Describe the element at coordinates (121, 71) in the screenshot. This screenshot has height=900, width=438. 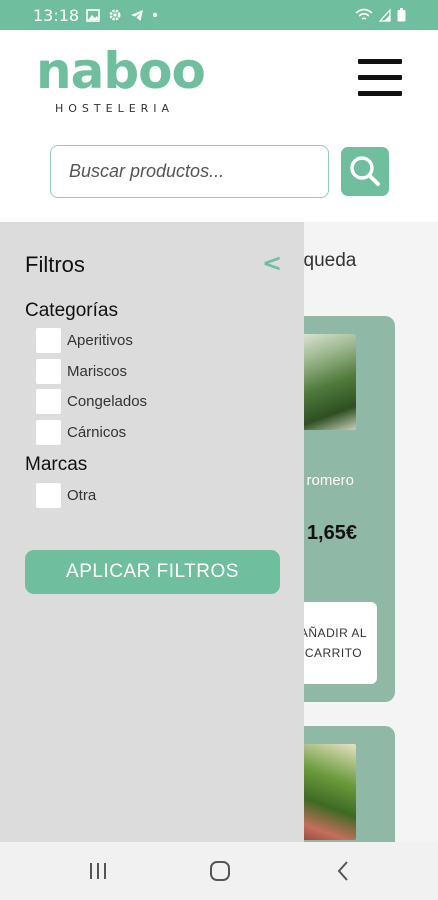
I see `logo-text: naboo` at that location.